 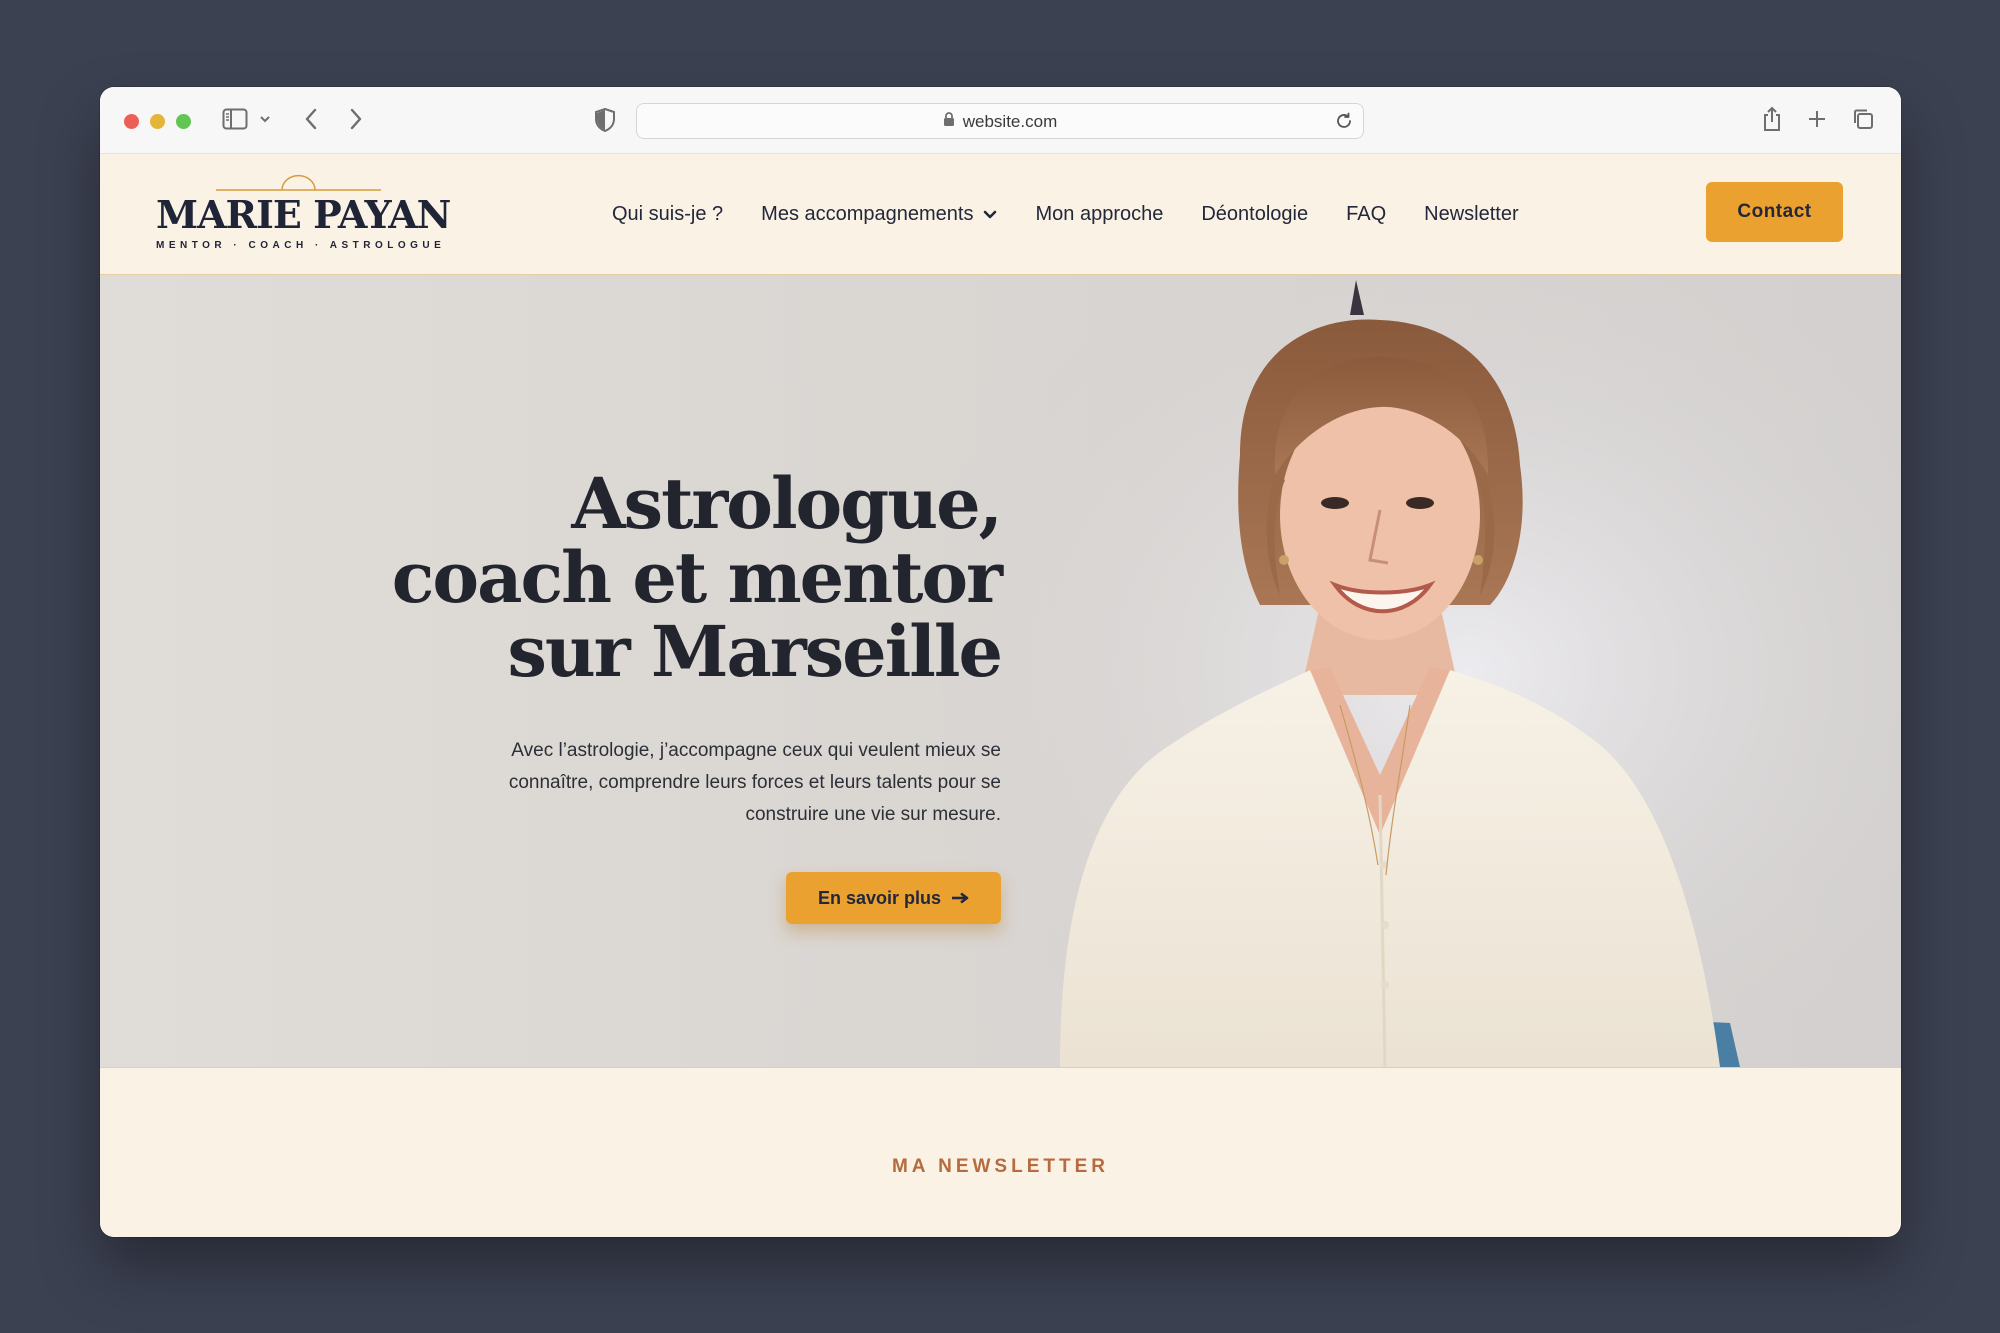 What do you see at coordinates (1863, 119) in the screenshot?
I see `tabs-icon` at bounding box center [1863, 119].